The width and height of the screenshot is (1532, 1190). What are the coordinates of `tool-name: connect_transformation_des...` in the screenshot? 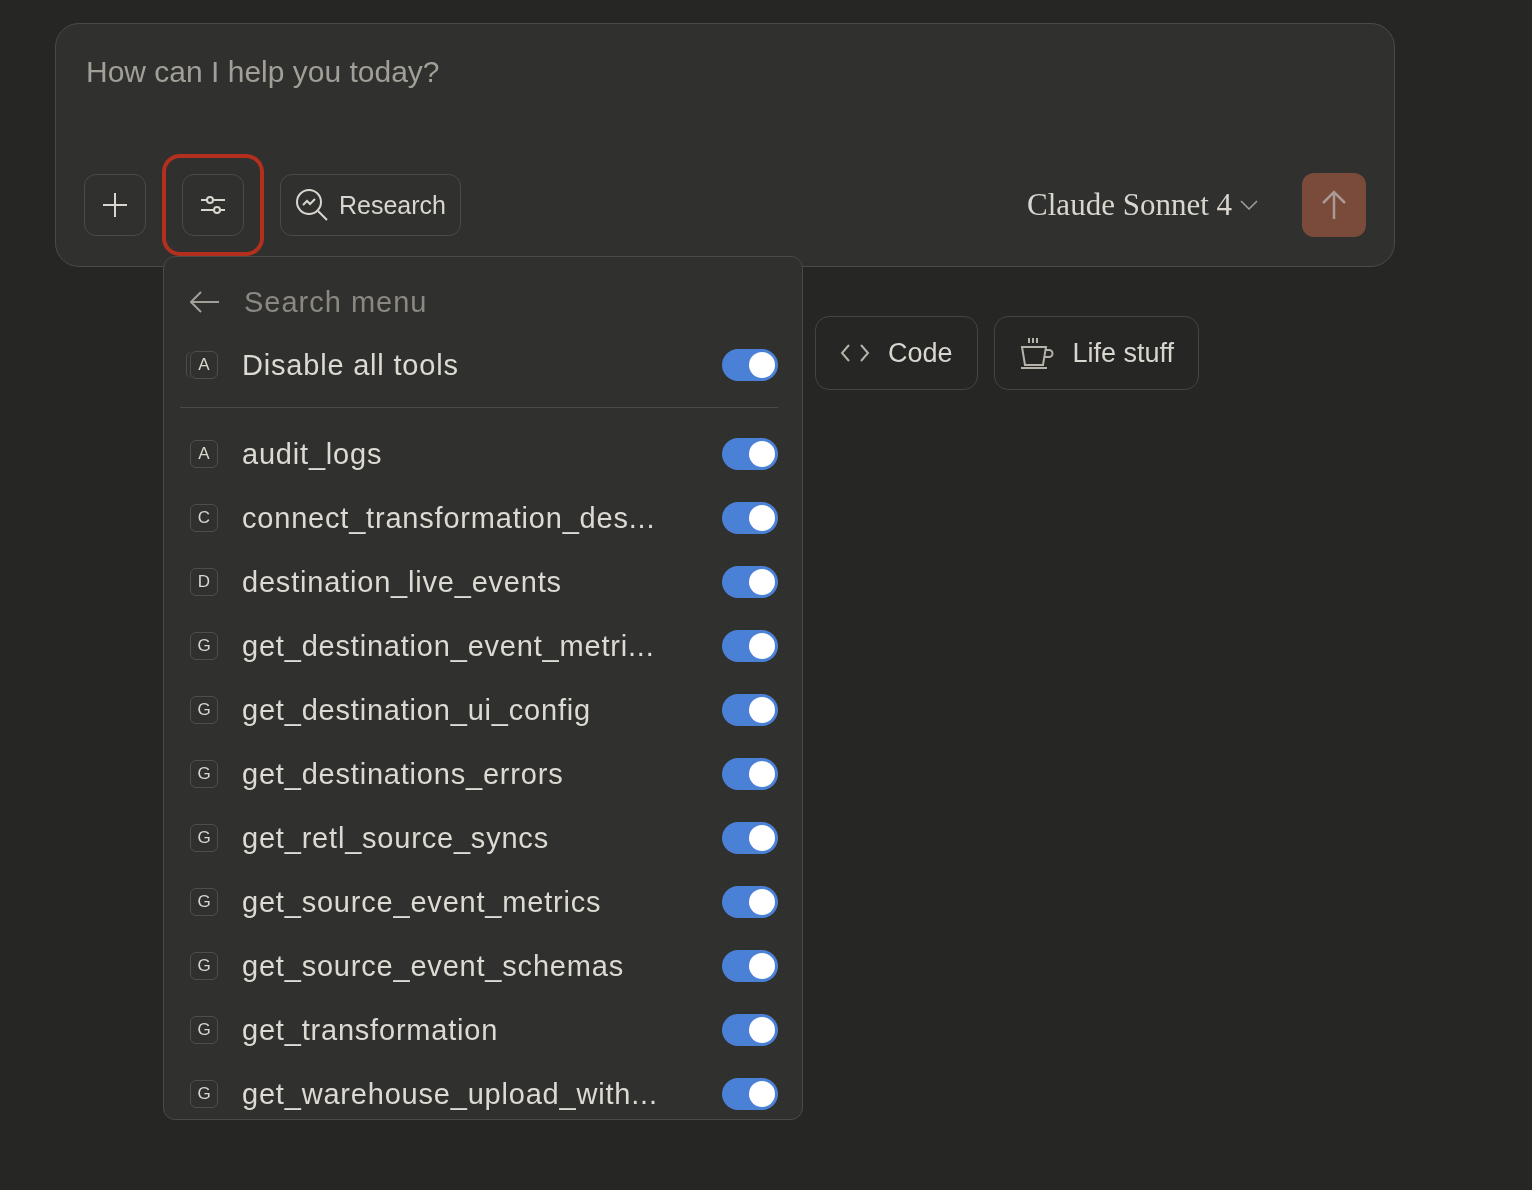 It's located at (449, 518).